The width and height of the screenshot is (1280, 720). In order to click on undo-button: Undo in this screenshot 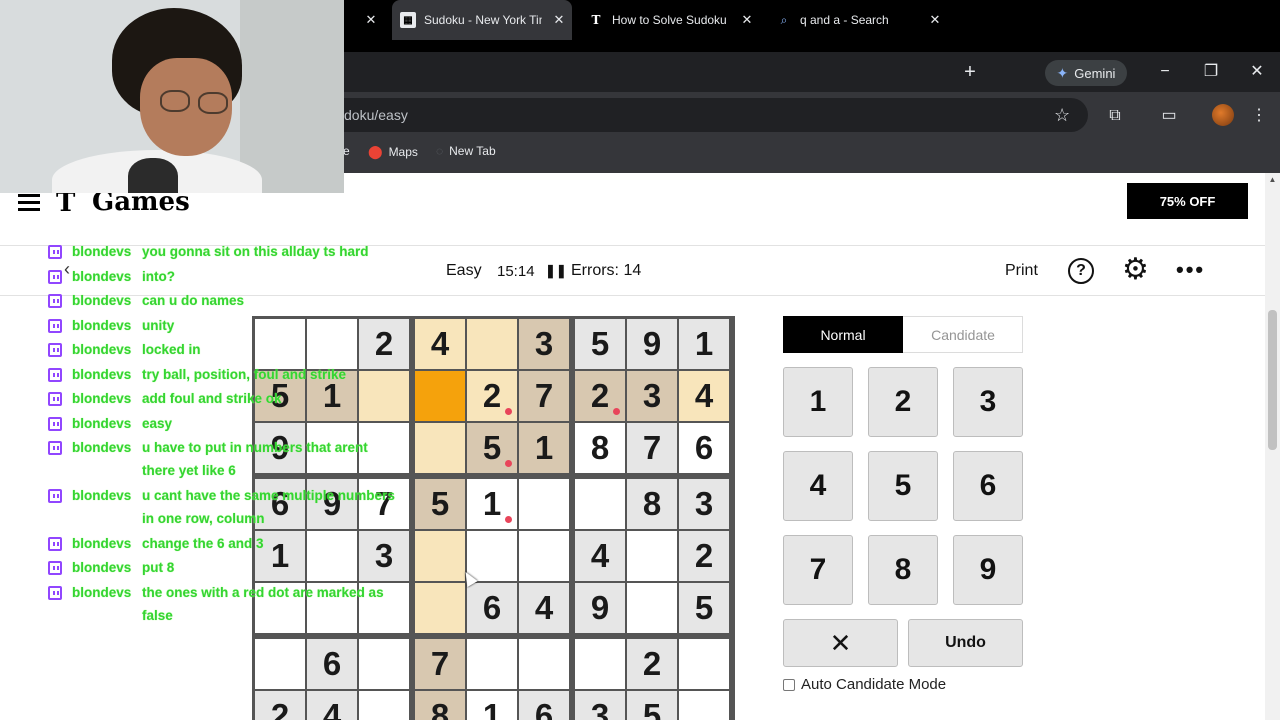, I will do `click(965, 643)`.